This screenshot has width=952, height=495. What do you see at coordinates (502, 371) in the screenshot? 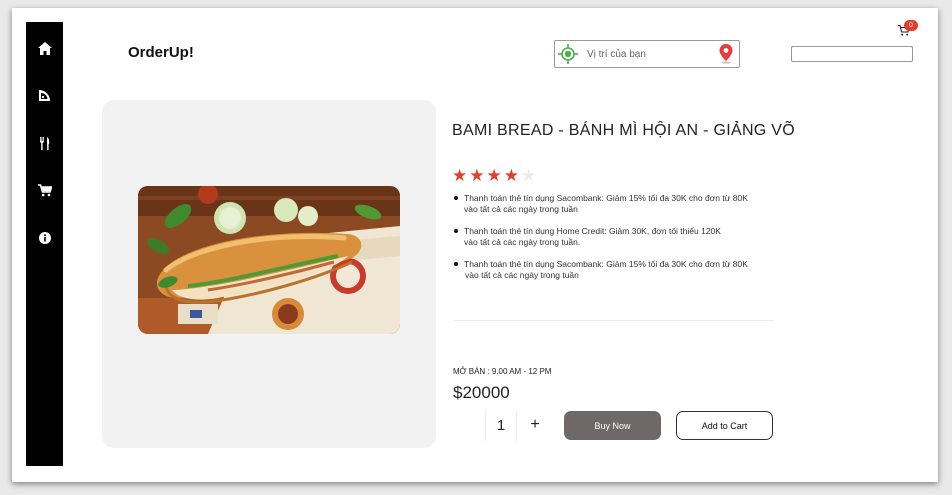
I see `opening-hours: MỞ BÁN : 9.00 AM - 12 PM` at bounding box center [502, 371].